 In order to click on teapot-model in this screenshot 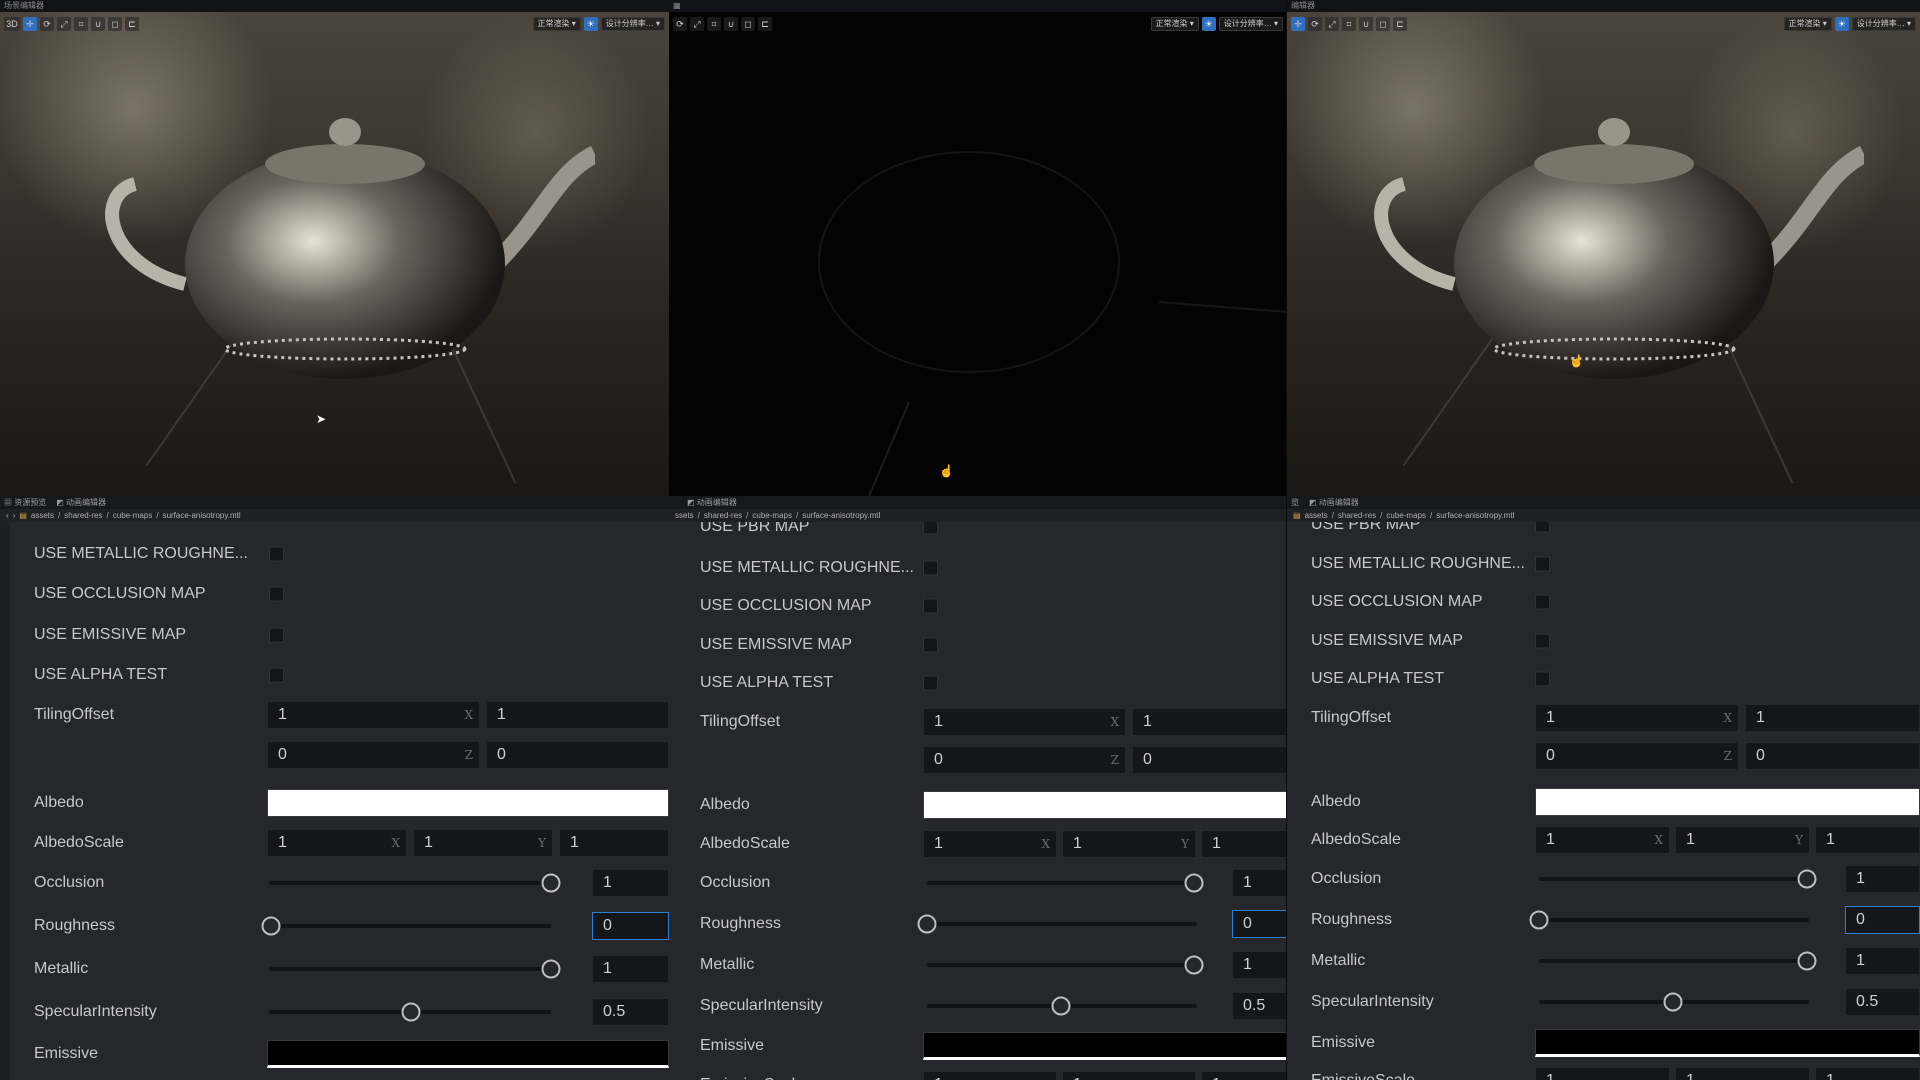, I will do `click(1604, 244)`.